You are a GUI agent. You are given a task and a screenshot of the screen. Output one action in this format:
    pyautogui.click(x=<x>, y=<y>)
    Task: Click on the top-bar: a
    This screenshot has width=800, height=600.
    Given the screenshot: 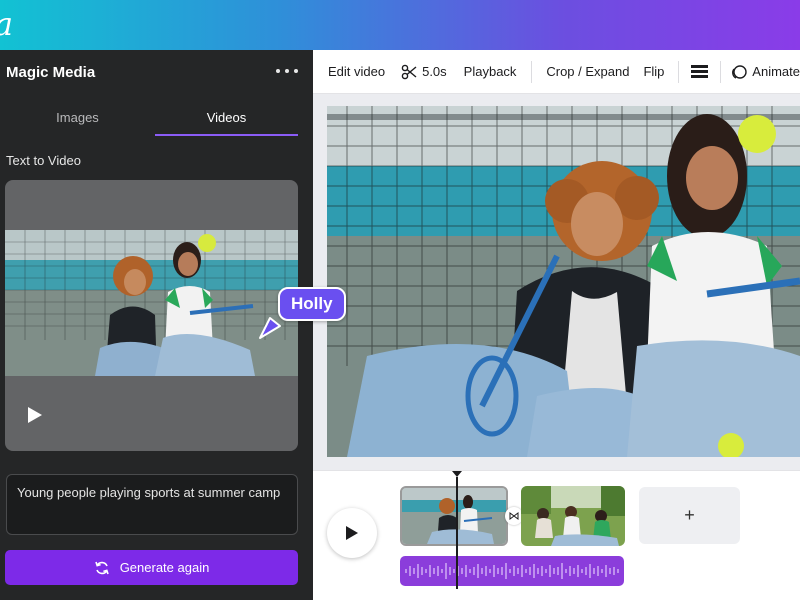 What is the action you would take?
    pyautogui.click(x=400, y=25)
    